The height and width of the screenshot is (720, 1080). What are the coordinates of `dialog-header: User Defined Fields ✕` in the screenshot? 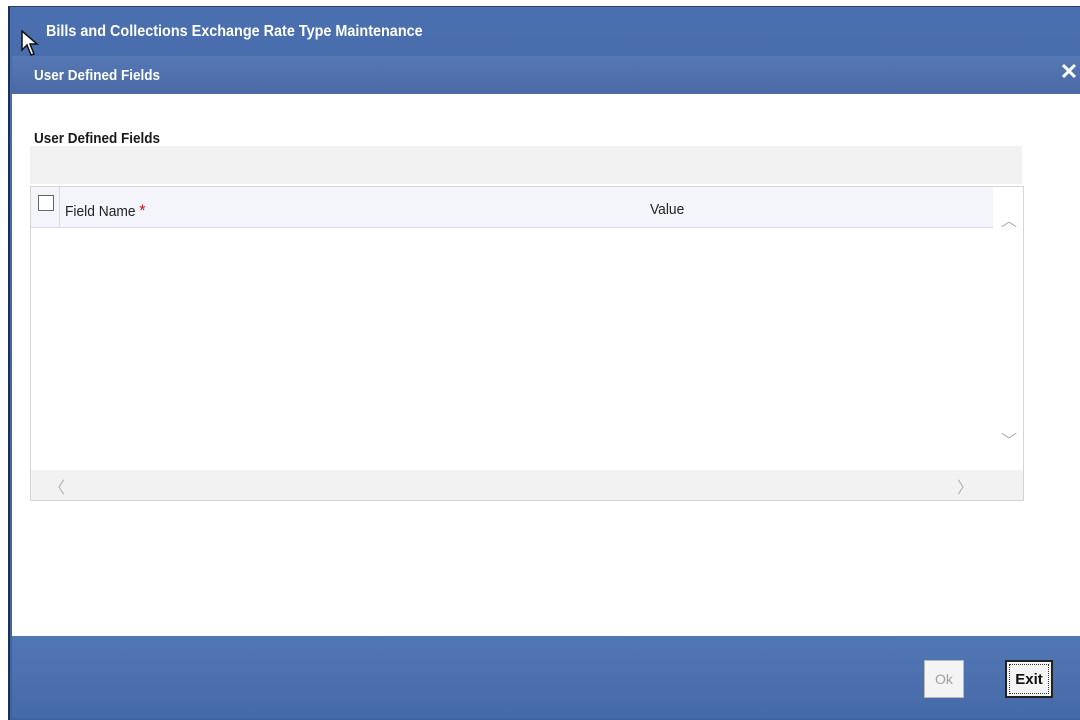 It's located at (546, 75).